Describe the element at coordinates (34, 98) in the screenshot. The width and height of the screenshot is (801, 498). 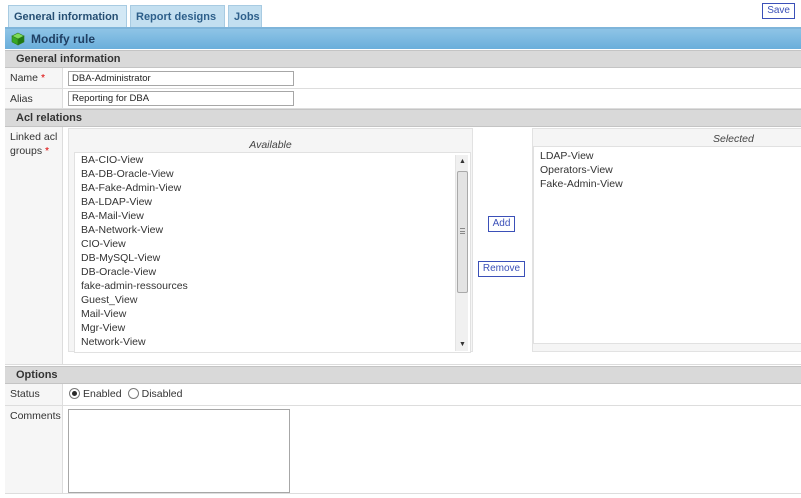
I see `alias-label: Alias` at that location.